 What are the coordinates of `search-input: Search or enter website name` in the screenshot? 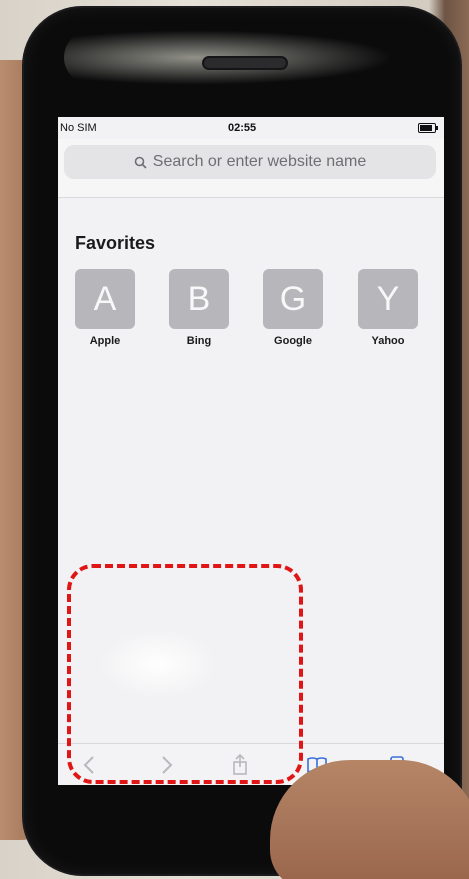 It's located at (250, 162).